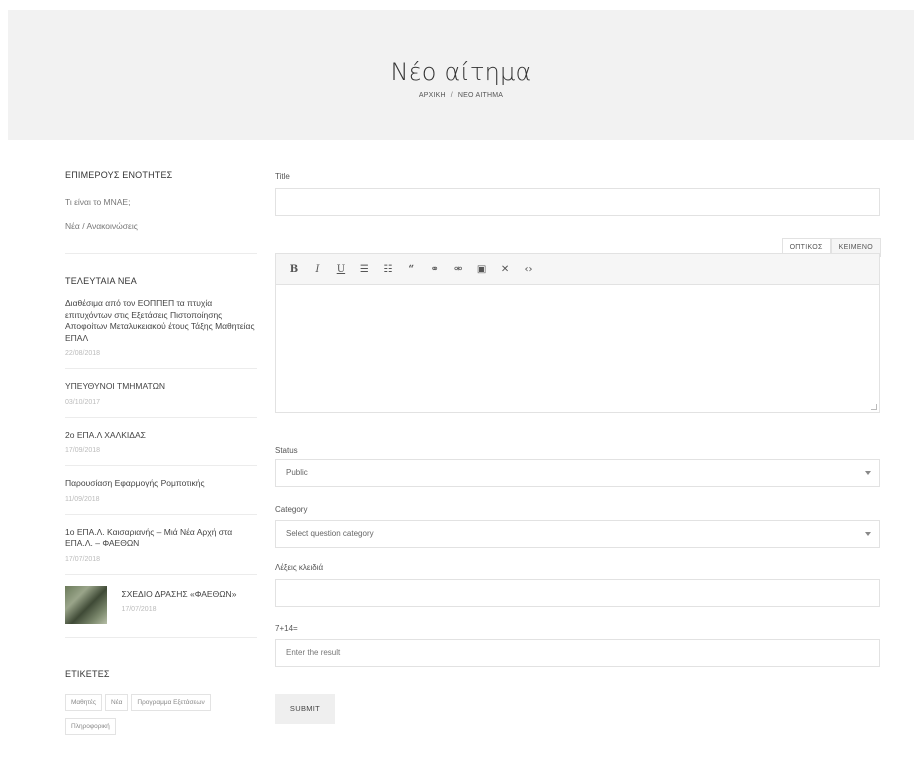 Image resolution: width=922 pixels, height=775 pixels. I want to click on news-title: ΣΧΕΔΙΟ ΔΡΑΣΗΣ «ΦΑΕΘΩΝ», so click(186, 595).